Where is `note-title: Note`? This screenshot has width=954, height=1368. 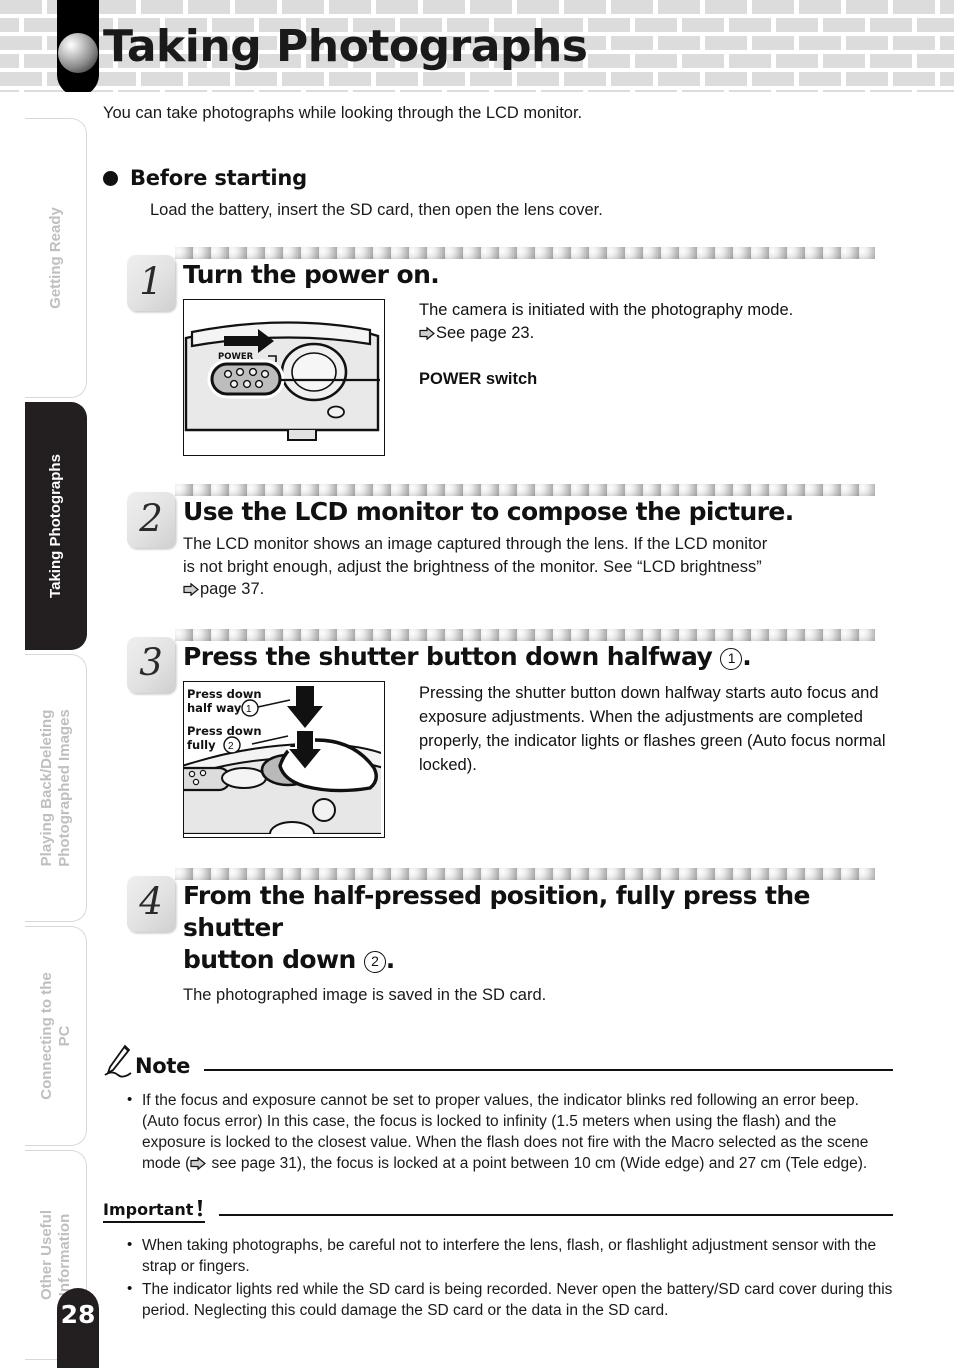 note-title: Note is located at coordinates (163, 1066).